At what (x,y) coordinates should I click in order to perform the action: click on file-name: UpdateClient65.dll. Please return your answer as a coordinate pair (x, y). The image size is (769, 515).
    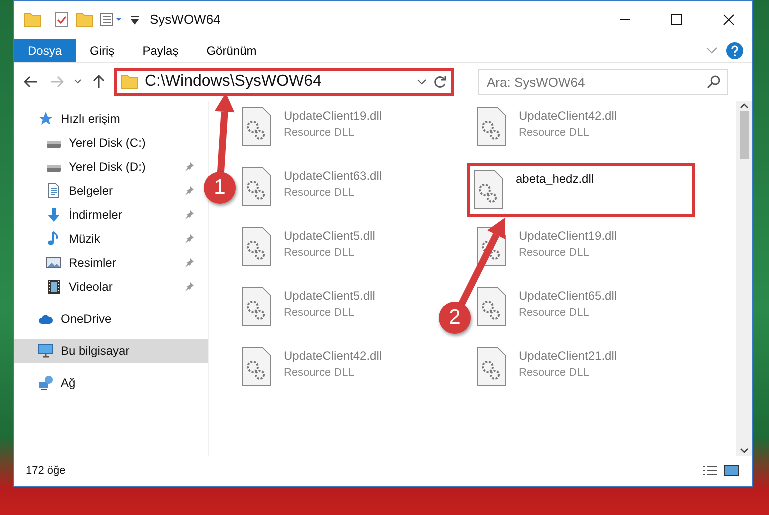
    Looking at the image, I should click on (568, 296).